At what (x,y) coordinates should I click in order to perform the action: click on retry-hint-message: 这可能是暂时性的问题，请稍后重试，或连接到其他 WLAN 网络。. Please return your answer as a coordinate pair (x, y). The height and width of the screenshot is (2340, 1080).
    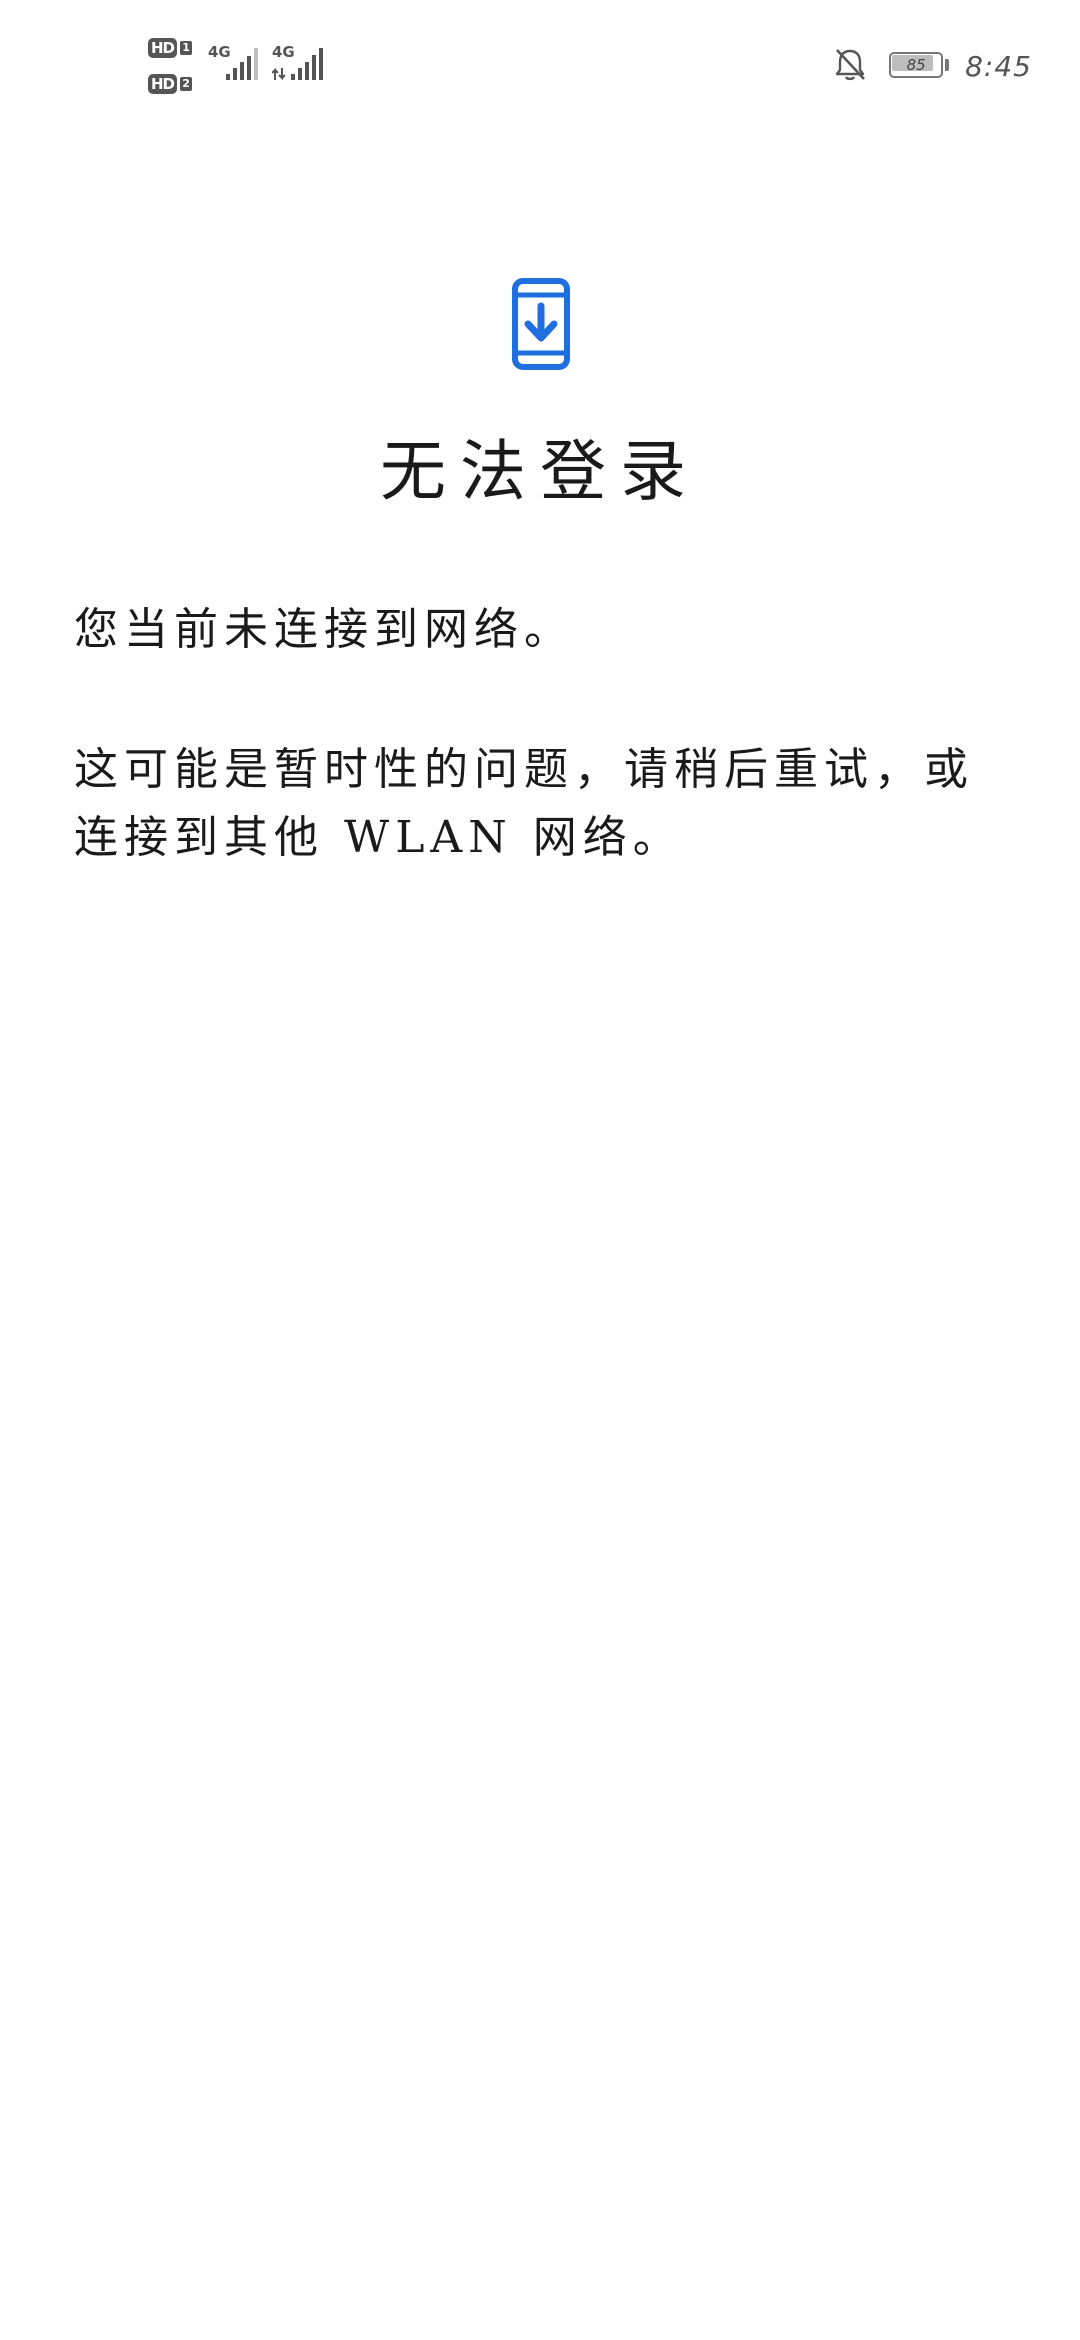
    Looking at the image, I should click on (524, 803).